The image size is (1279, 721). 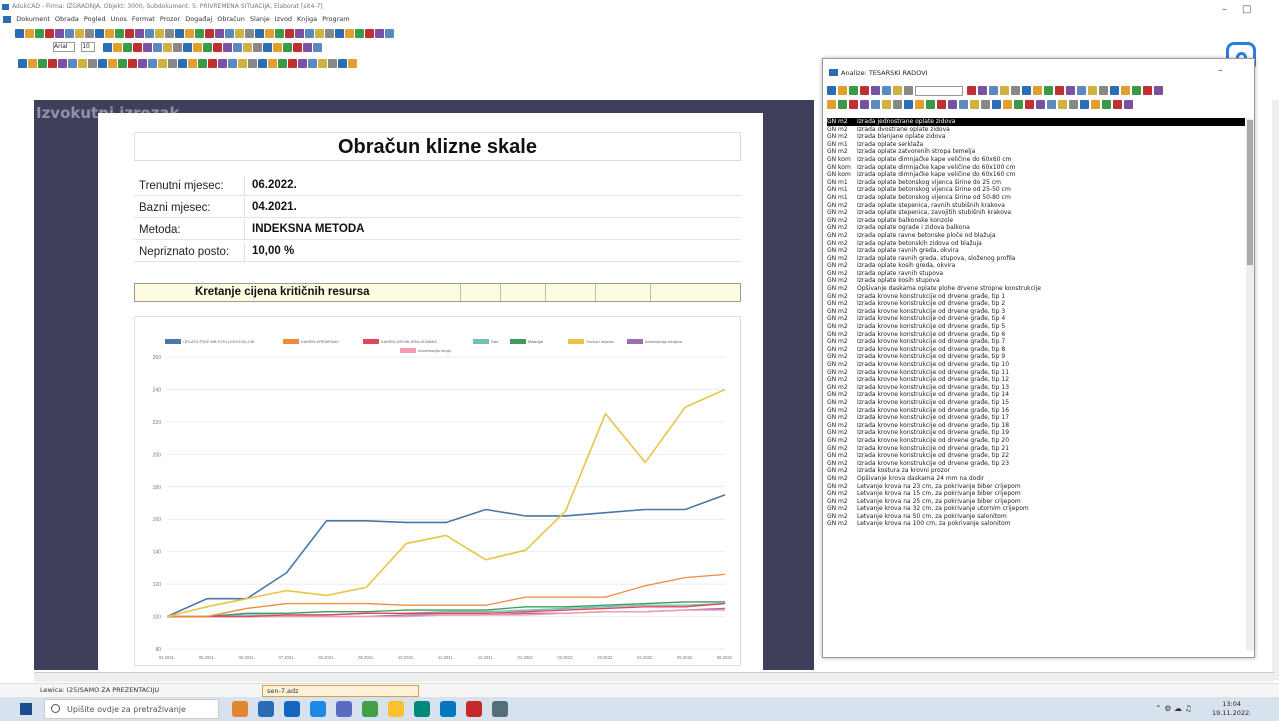 I want to click on list-item: GN m2 Izrada blanjane oplate zidova, so click(x=1036, y=137).